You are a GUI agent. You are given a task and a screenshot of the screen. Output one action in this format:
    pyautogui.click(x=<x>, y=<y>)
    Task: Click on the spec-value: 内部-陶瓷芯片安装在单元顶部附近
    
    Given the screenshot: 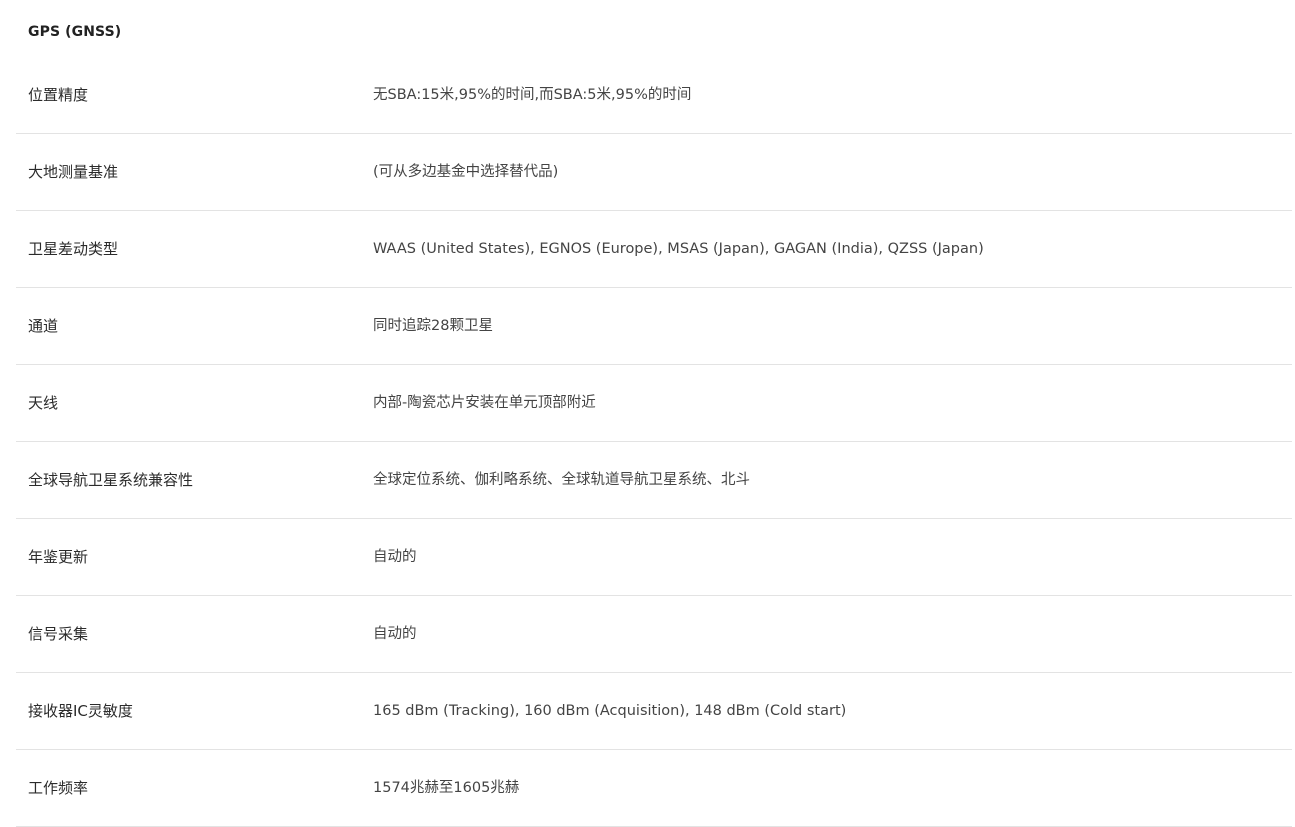 What is the action you would take?
    pyautogui.click(x=484, y=403)
    